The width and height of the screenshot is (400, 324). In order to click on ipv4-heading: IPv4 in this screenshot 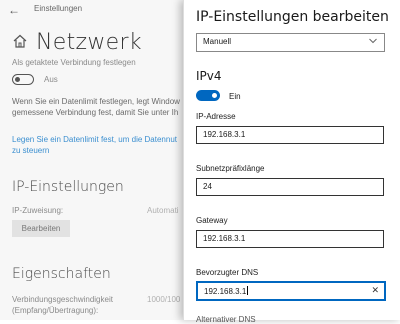, I will do `click(209, 76)`.